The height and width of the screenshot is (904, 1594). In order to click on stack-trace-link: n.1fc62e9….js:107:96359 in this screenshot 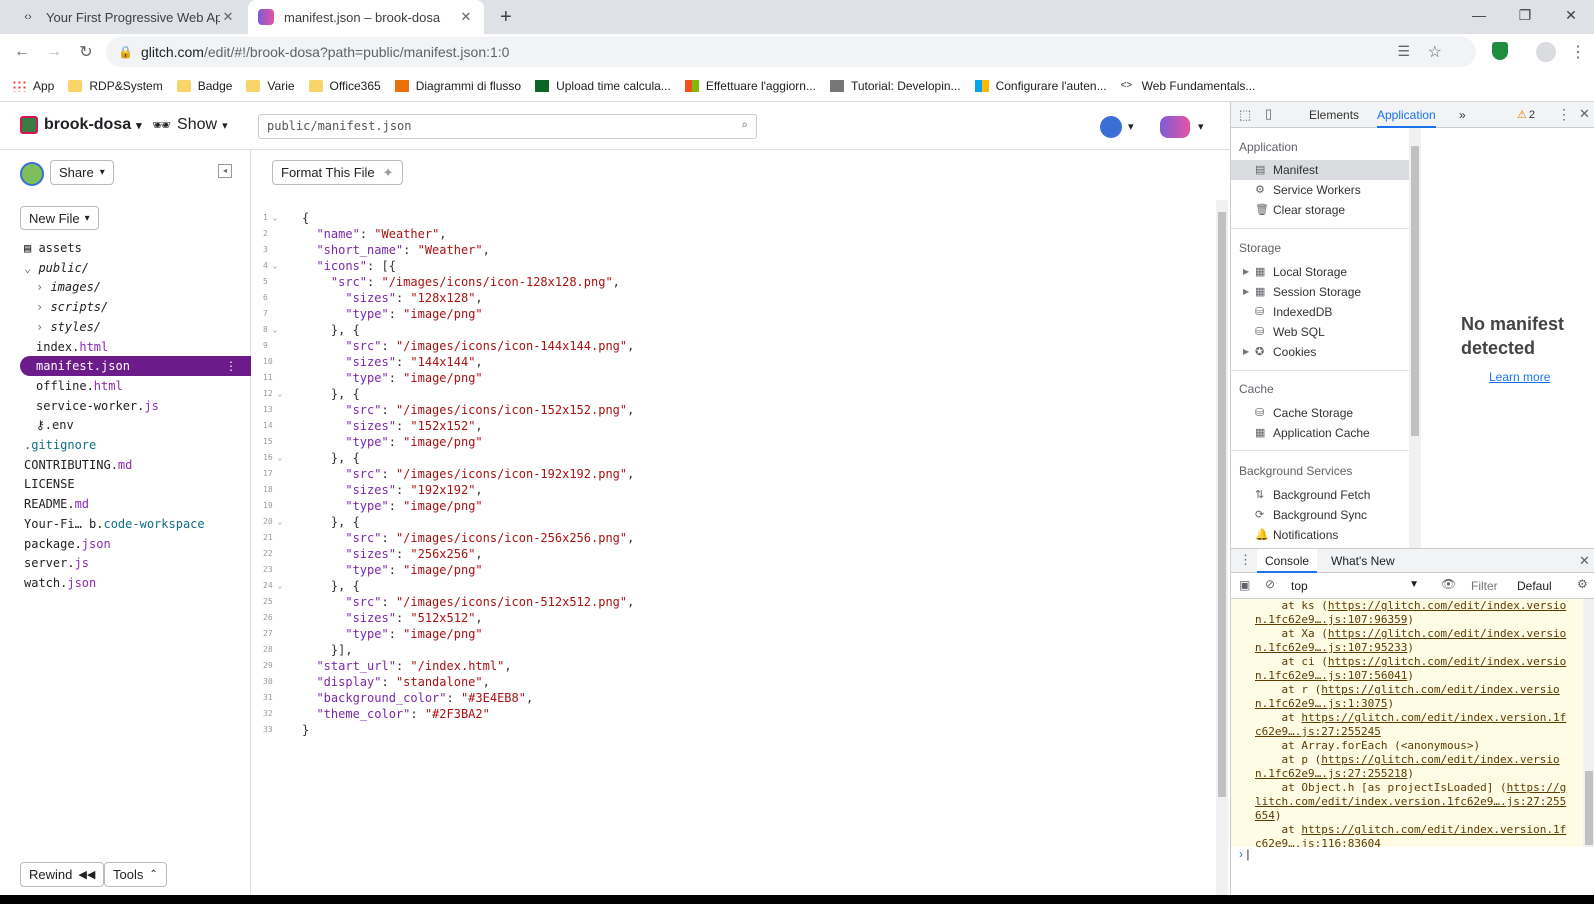, I will do `click(1331, 619)`.